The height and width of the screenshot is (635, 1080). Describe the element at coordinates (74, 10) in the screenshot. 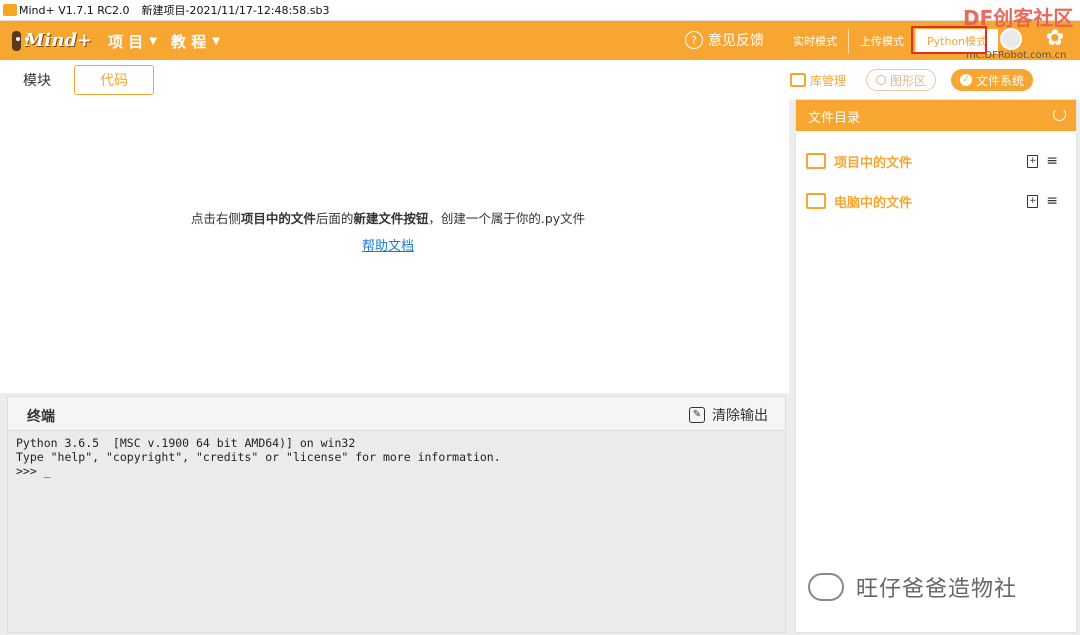

I see `app-version: Mind+ V1.7.1 RC2.0` at that location.